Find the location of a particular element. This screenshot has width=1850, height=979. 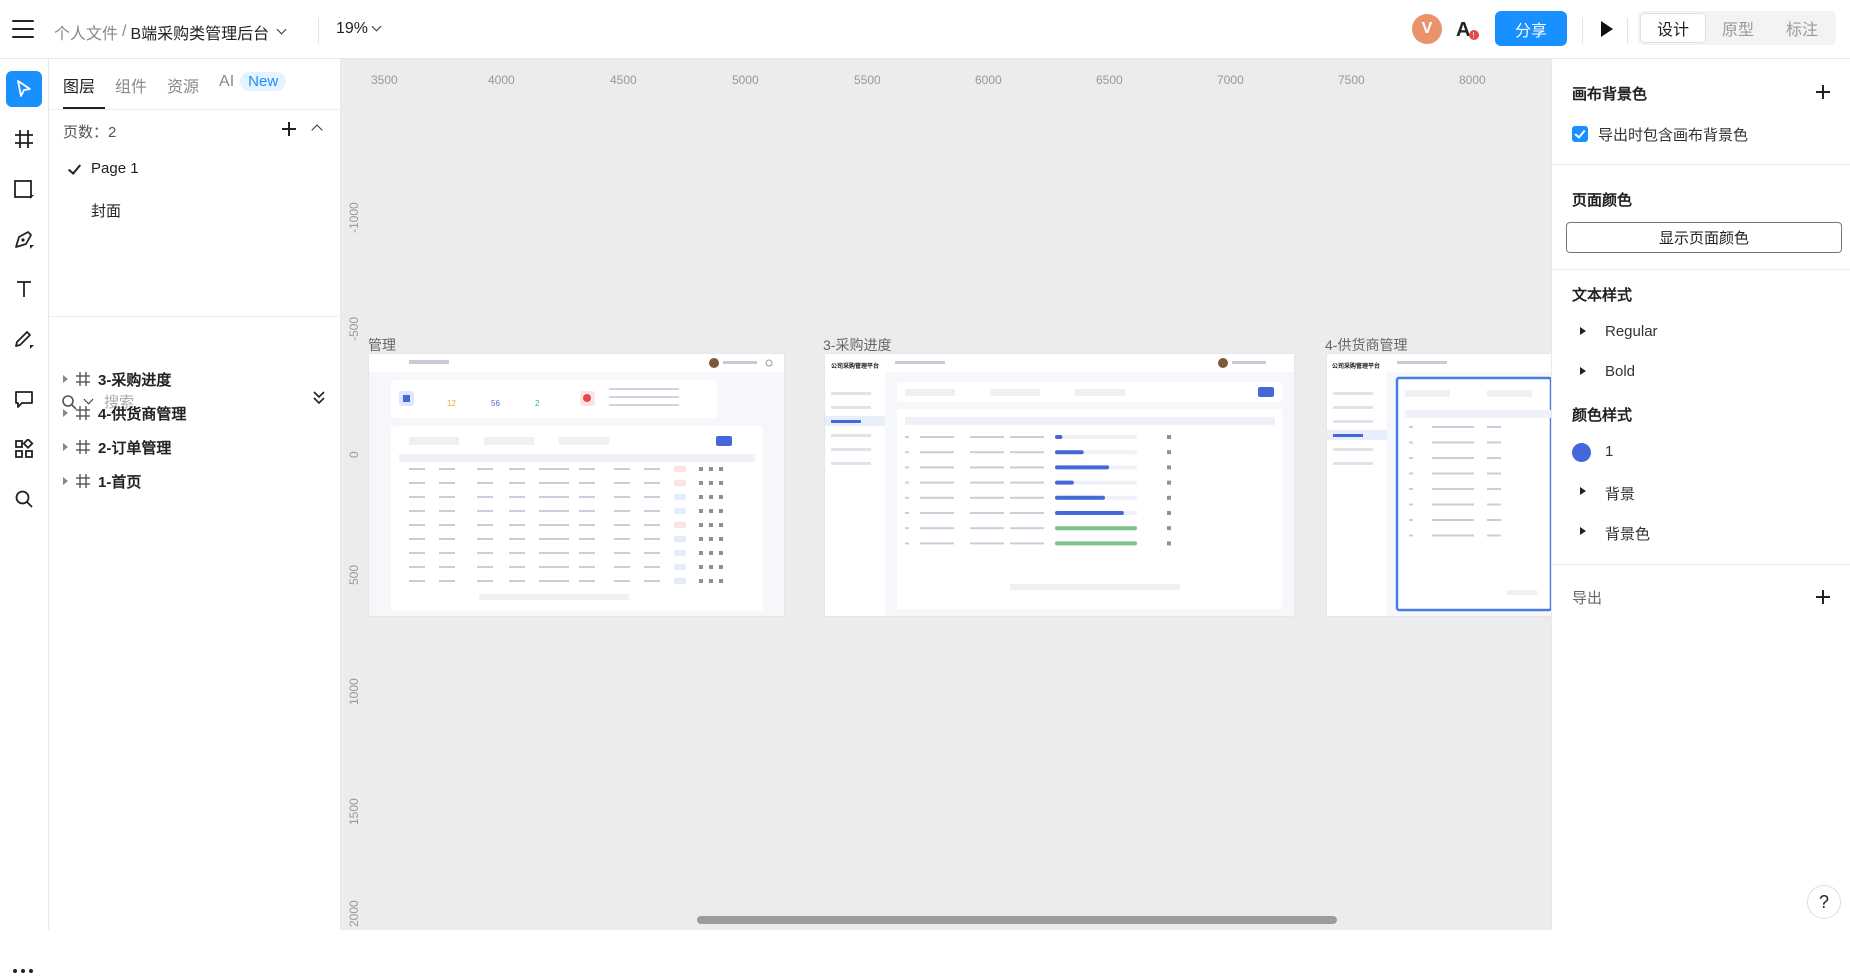

progress-bar is located at coordinates (1096, 528).